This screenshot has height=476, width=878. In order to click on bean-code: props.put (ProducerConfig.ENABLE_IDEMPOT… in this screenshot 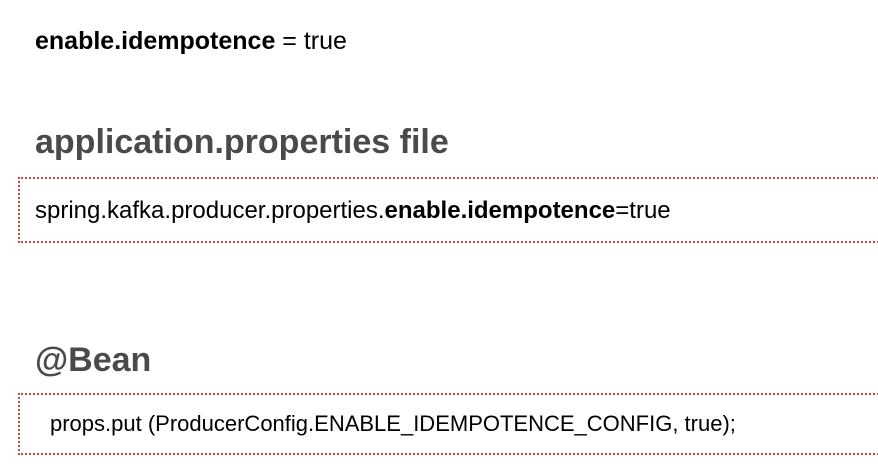, I will do `click(393, 423)`.